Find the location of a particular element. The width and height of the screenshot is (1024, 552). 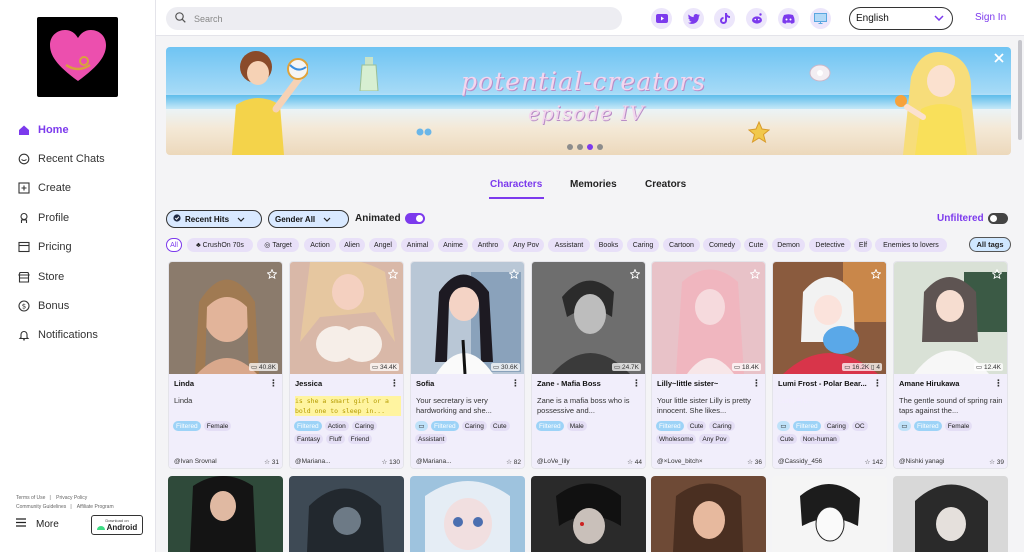

desktop-app-icon is located at coordinates (820, 18).